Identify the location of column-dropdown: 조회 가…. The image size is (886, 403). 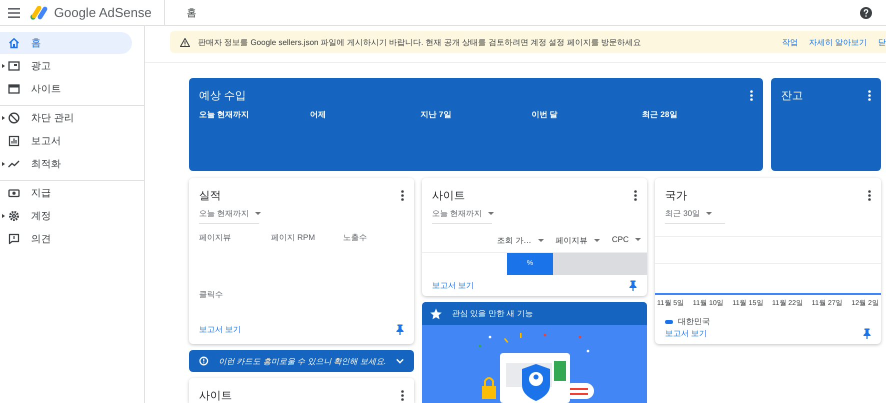
(520, 240).